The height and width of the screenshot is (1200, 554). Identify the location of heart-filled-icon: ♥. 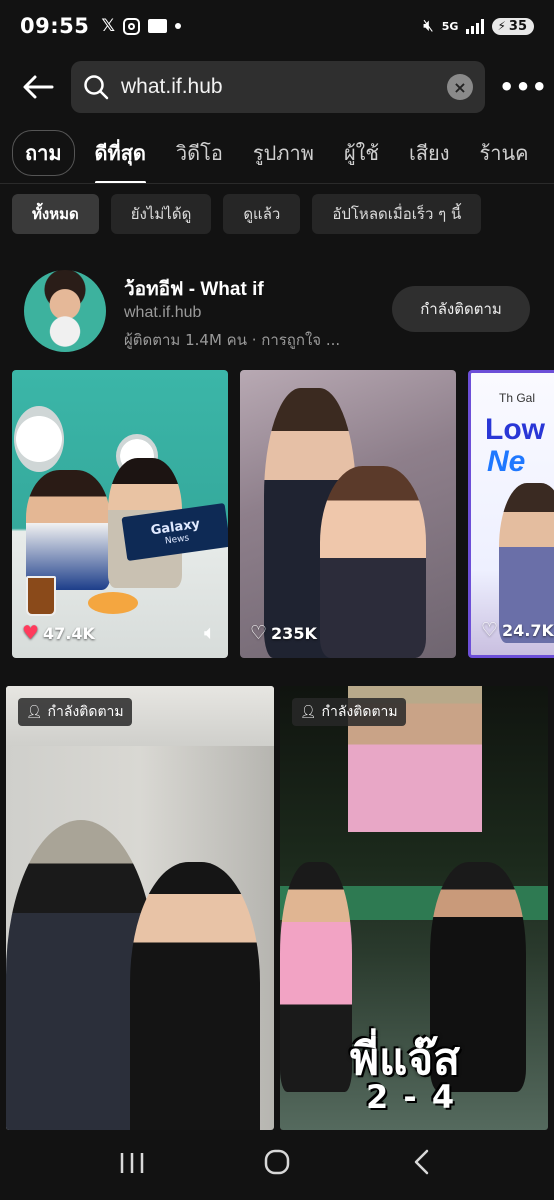
(31, 633).